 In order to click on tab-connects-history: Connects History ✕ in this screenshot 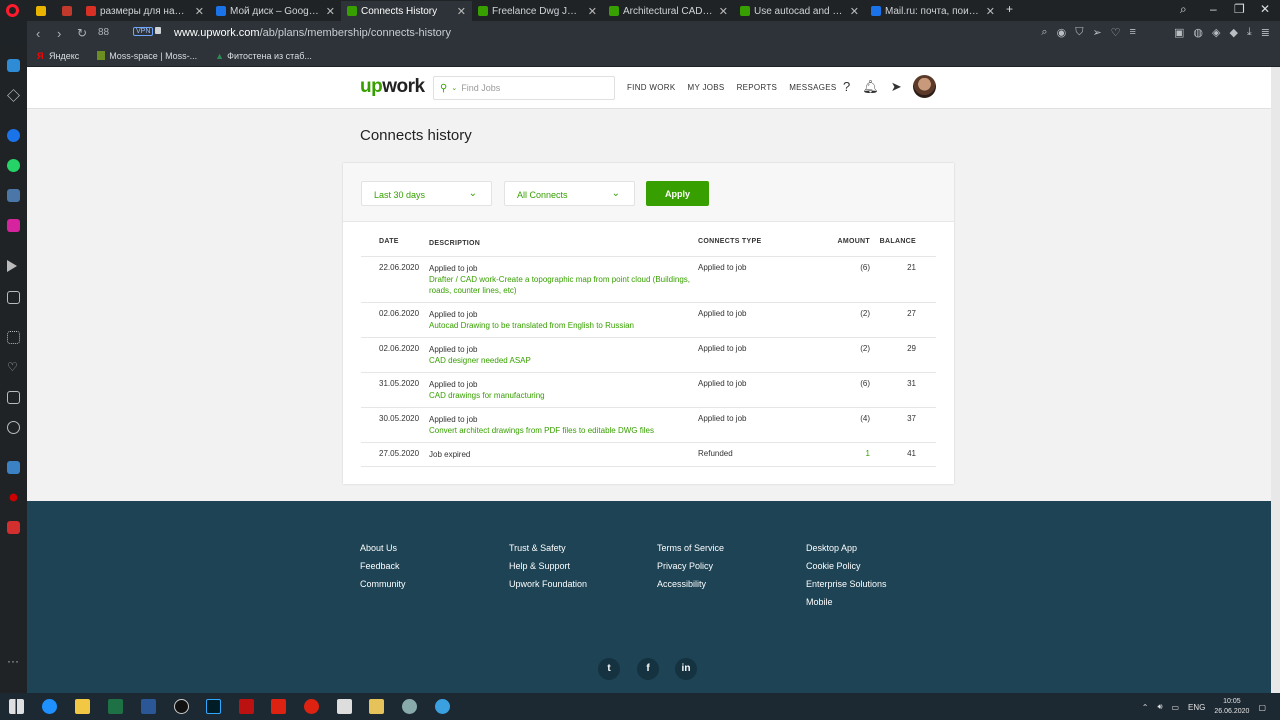, I will do `click(406, 11)`.